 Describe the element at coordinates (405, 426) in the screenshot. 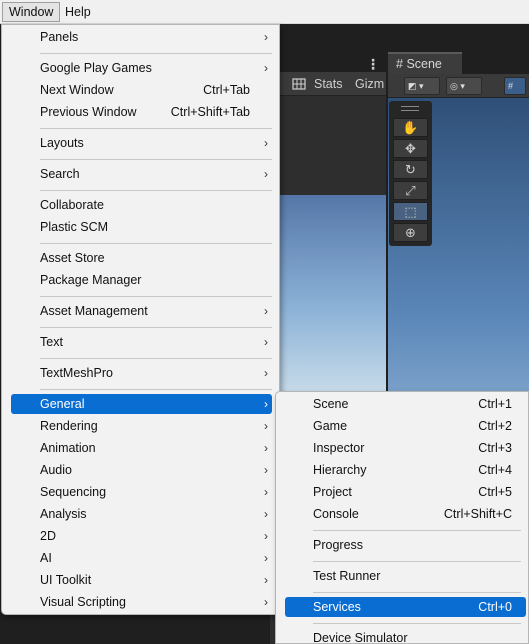

I see `menu-item-game: Game Ctrl+2` at that location.